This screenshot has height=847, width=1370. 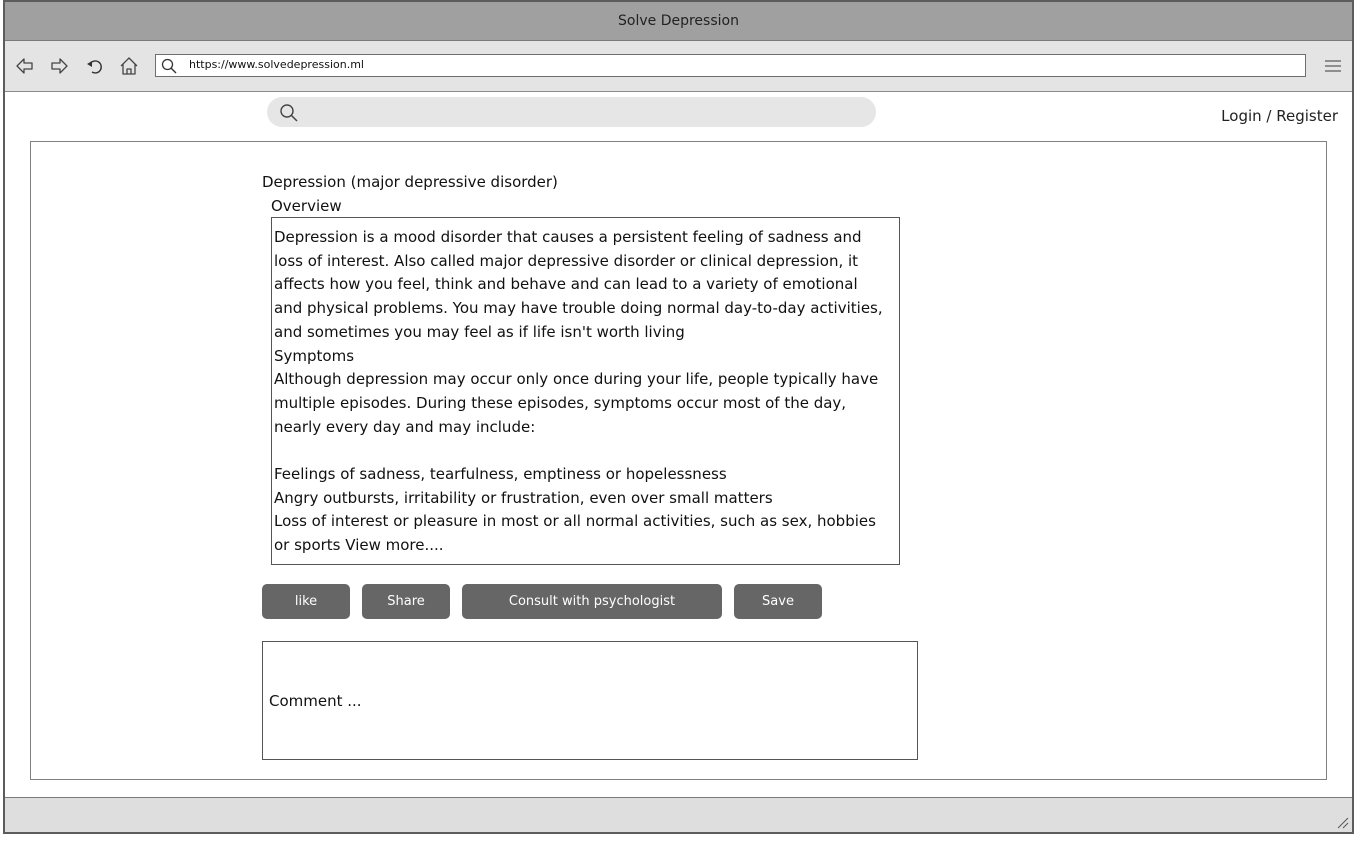 What do you see at coordinates (276, 64) in the screenshot?
I see `url-text: https://www.solvedepression.ml` at bounding box center [276, 64].